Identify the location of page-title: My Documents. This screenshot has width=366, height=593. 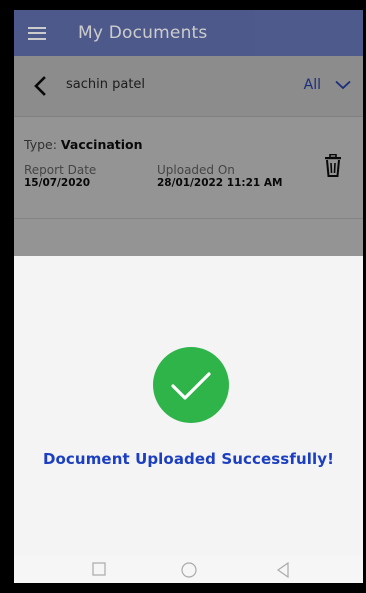
(143, 33).